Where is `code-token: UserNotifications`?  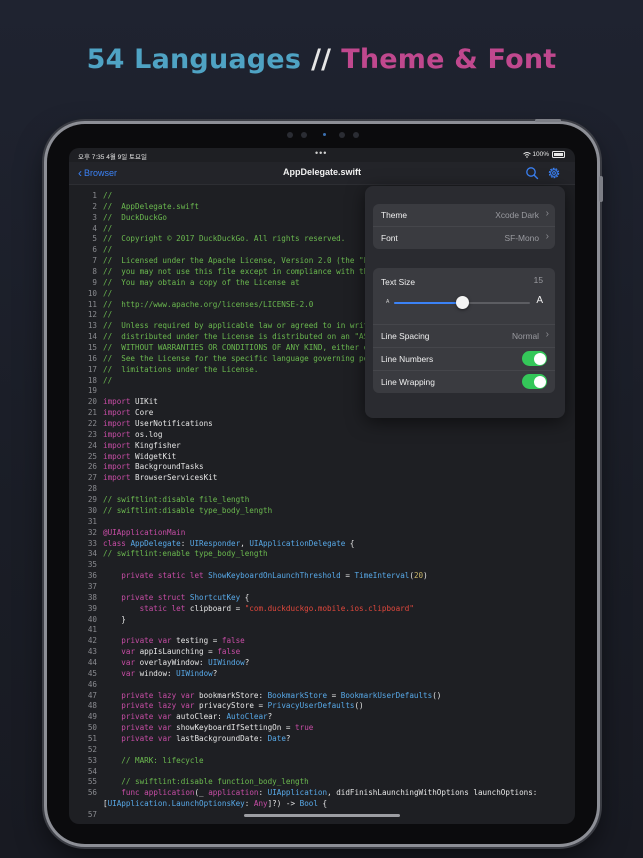
code-token: UserNotifications is located at coordinates (171, 424).